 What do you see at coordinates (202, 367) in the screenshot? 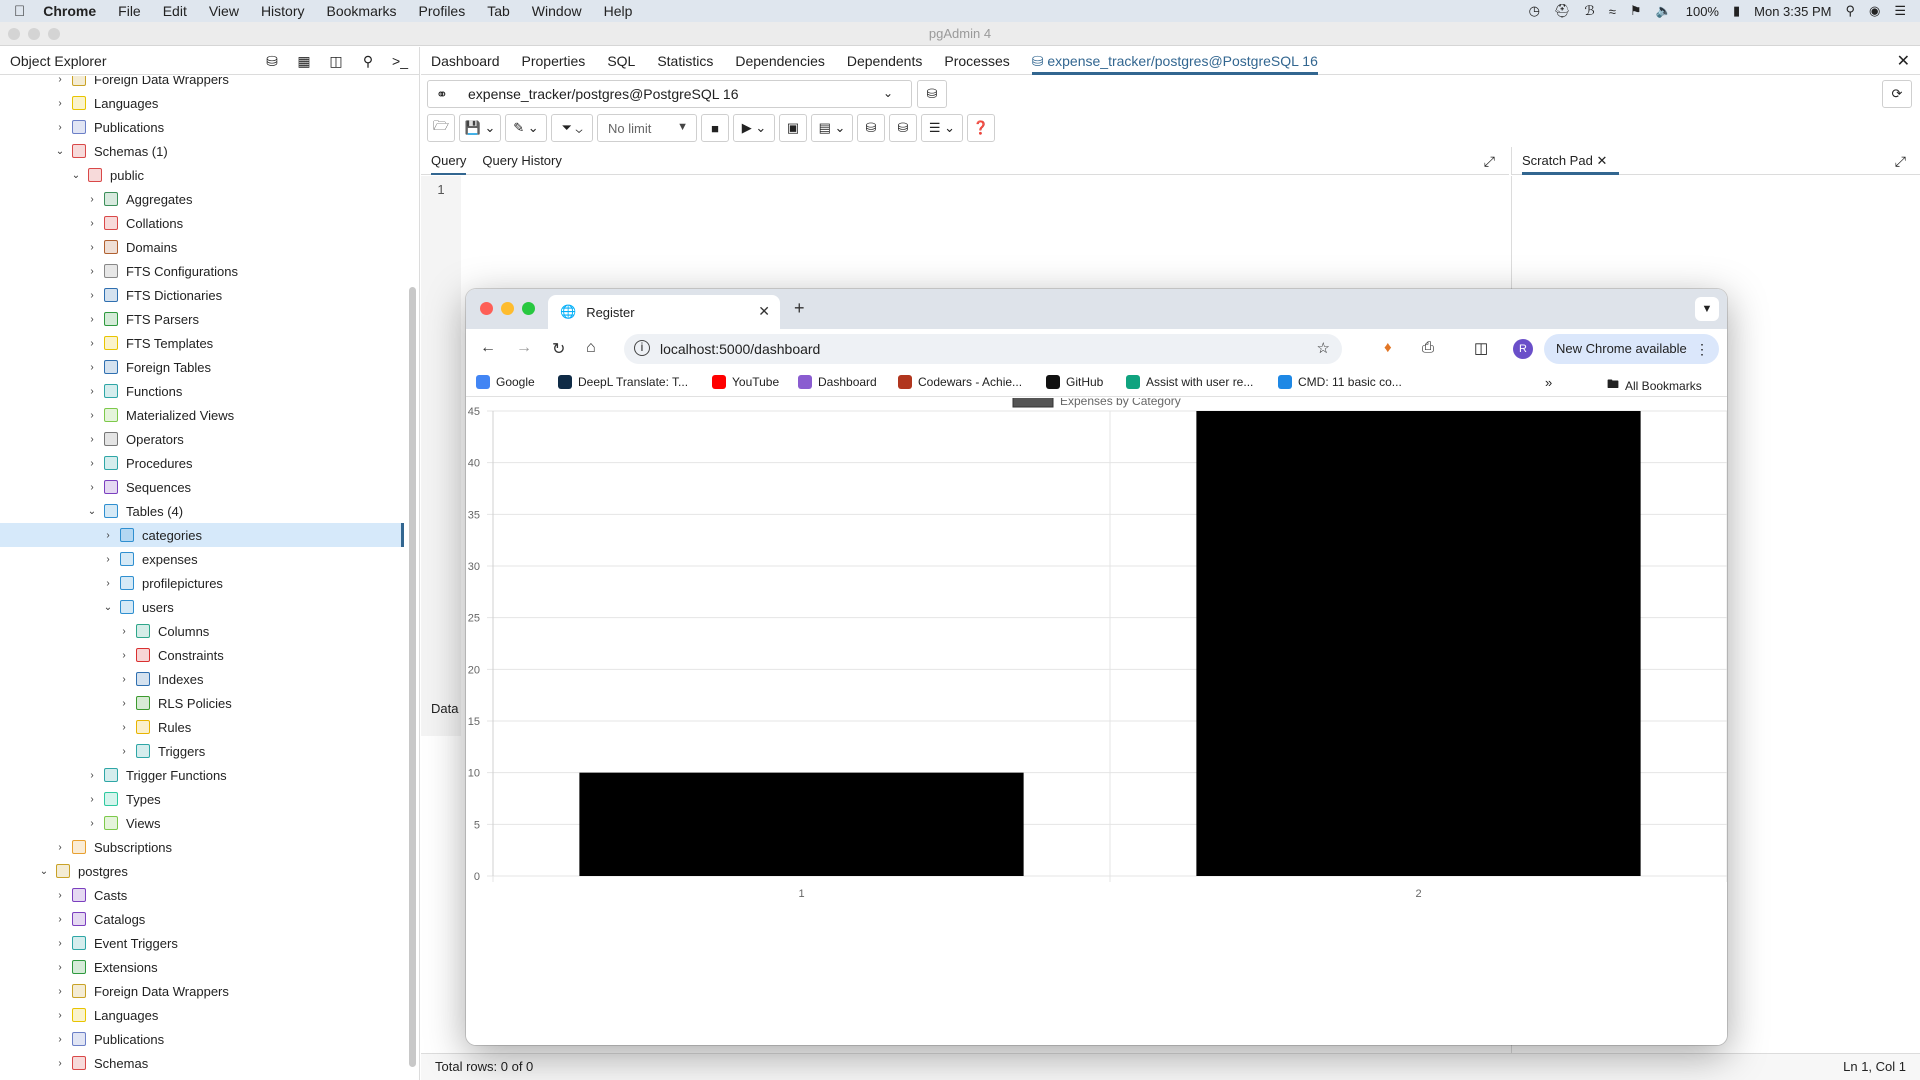
I see `tree-node-foreign-tables: › Foreign Tables` at bounding box center [202, 367].